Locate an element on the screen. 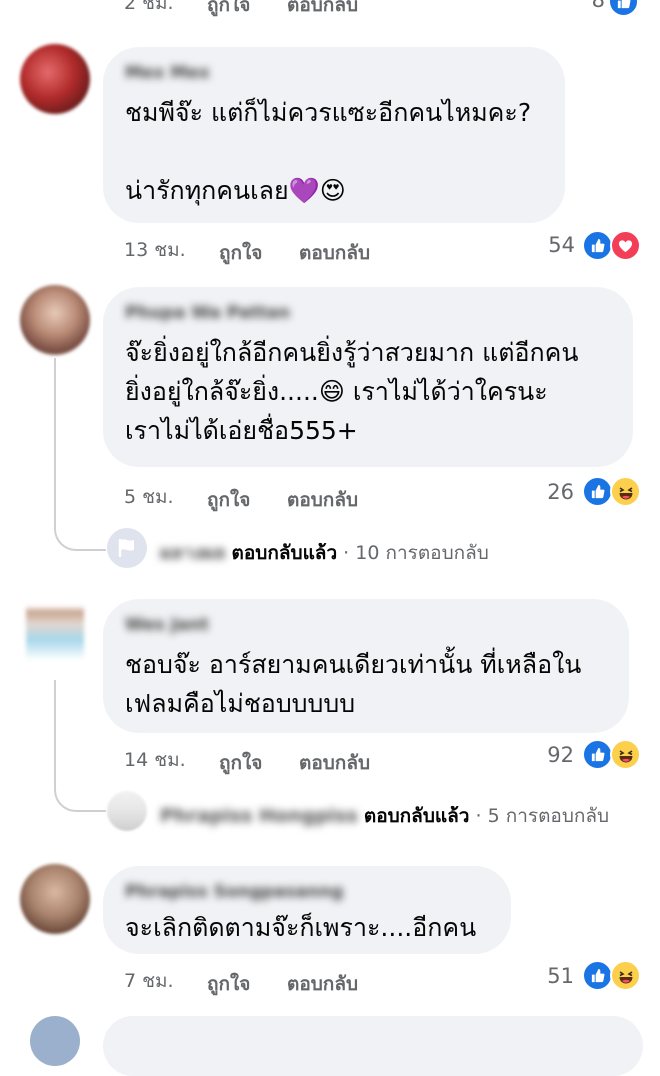 The image size is (660, 1076). flag-icon is located at coordinates (126, 548).